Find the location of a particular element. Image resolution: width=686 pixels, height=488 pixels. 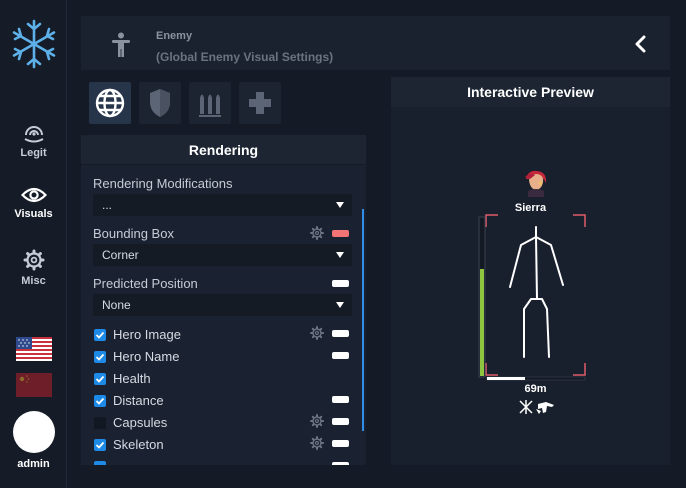

us-flag-icon is located at coordinates (34, 349).